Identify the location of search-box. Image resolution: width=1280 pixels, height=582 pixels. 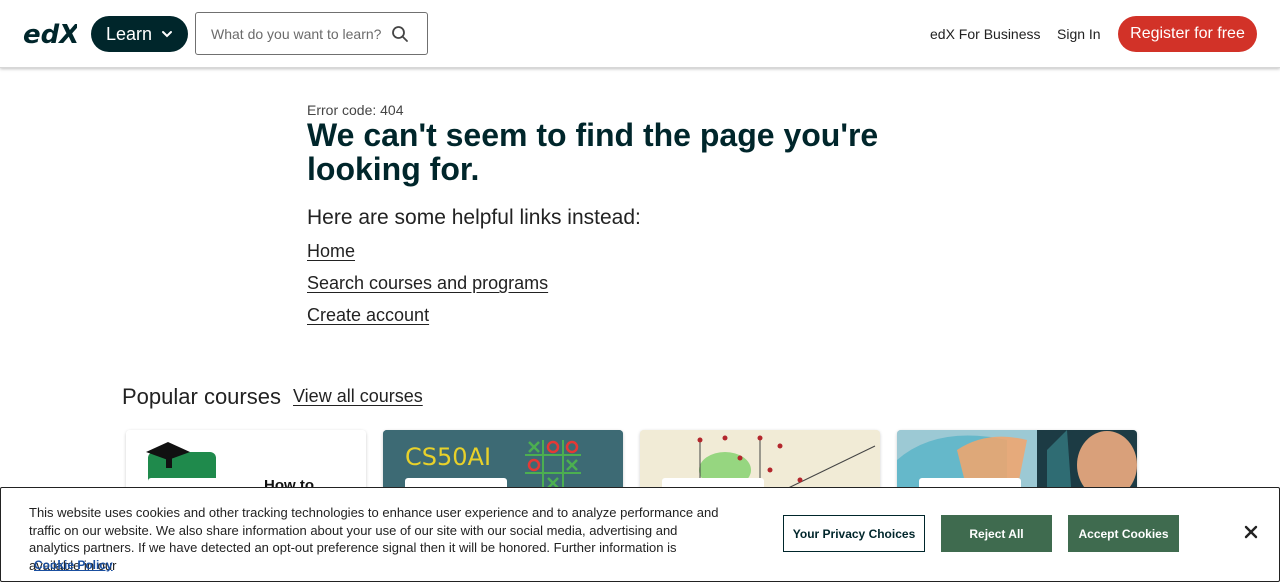
(311, 33).